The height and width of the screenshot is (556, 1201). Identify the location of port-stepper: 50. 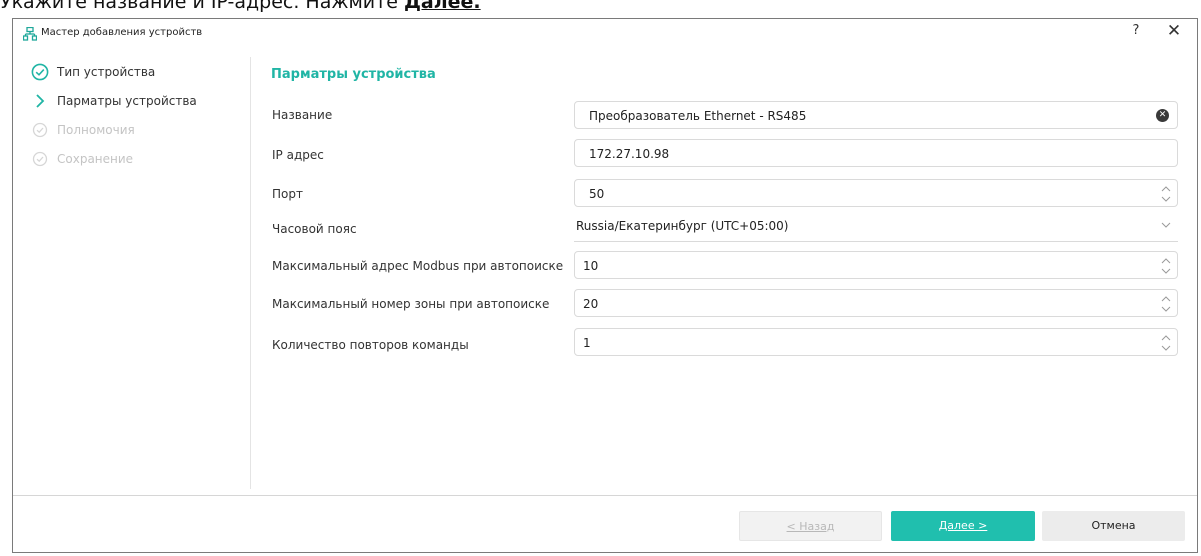
(876, 193).